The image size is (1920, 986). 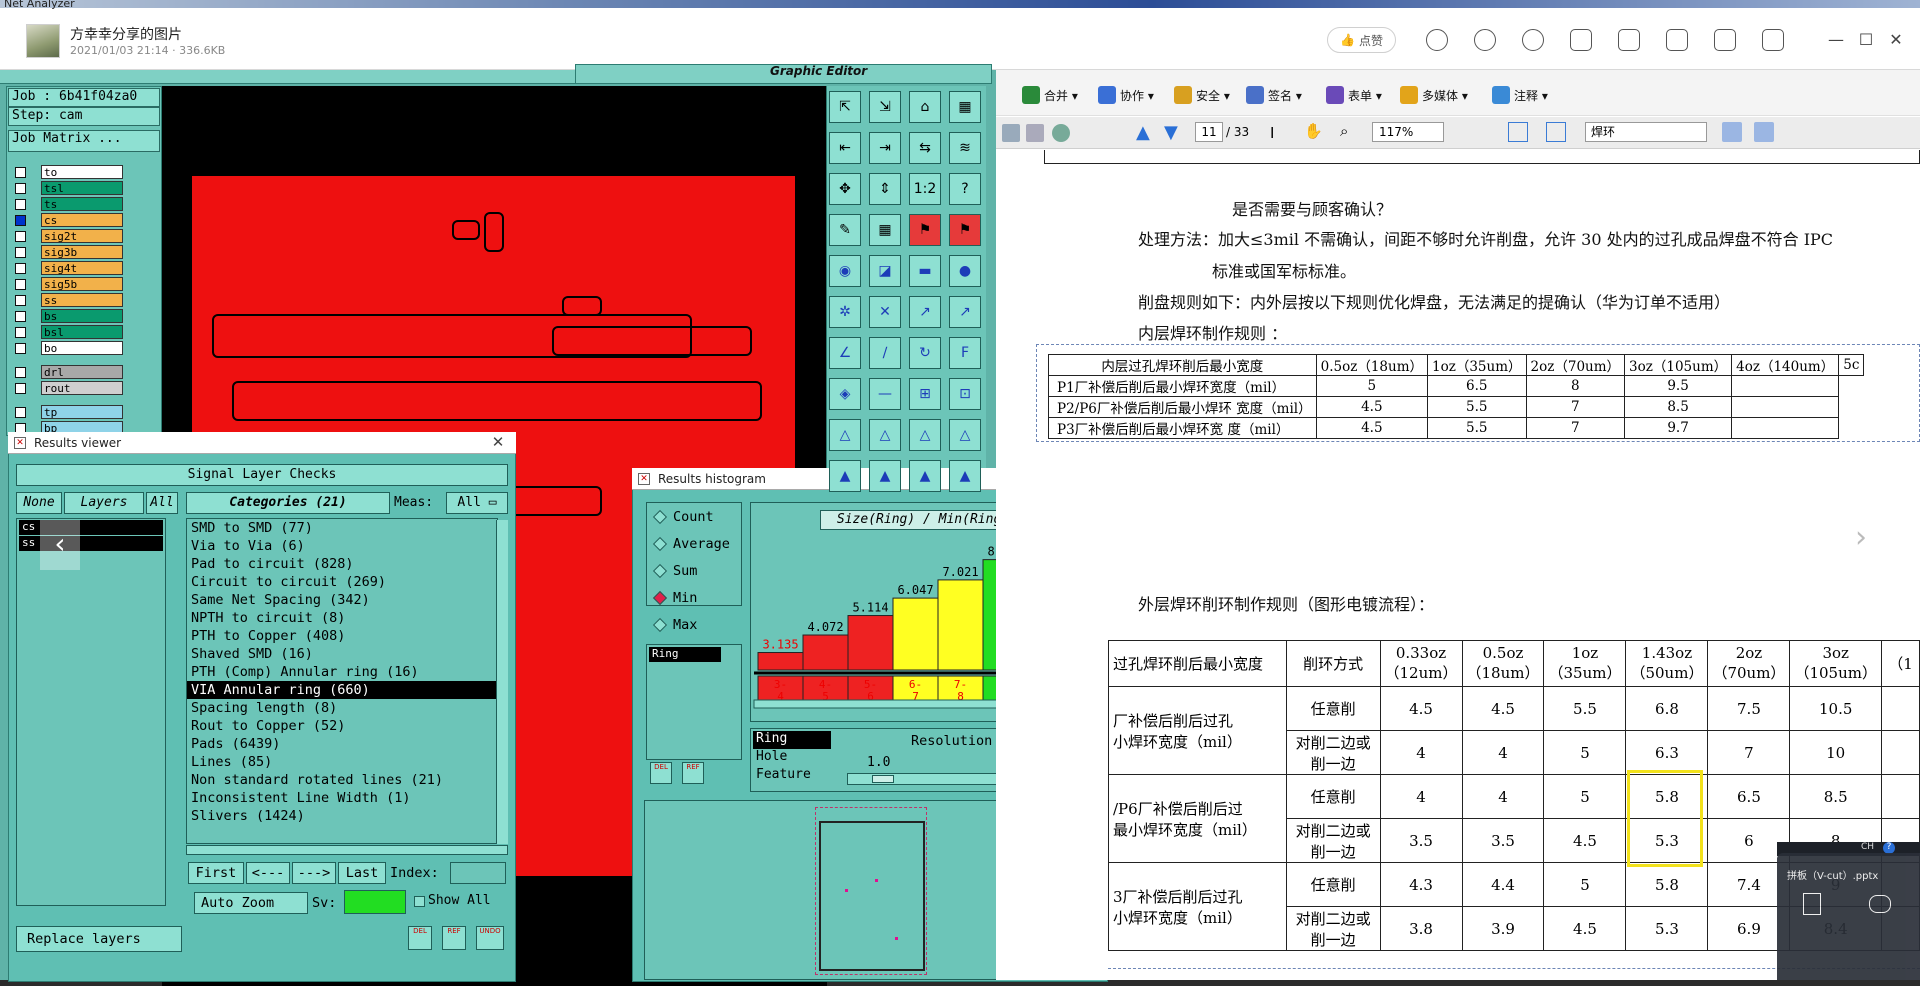 What do you see at coordinates (965, 230) in the screenshot?
I see `layer-b-icon: ⚑` at bounding box center [965, 230].